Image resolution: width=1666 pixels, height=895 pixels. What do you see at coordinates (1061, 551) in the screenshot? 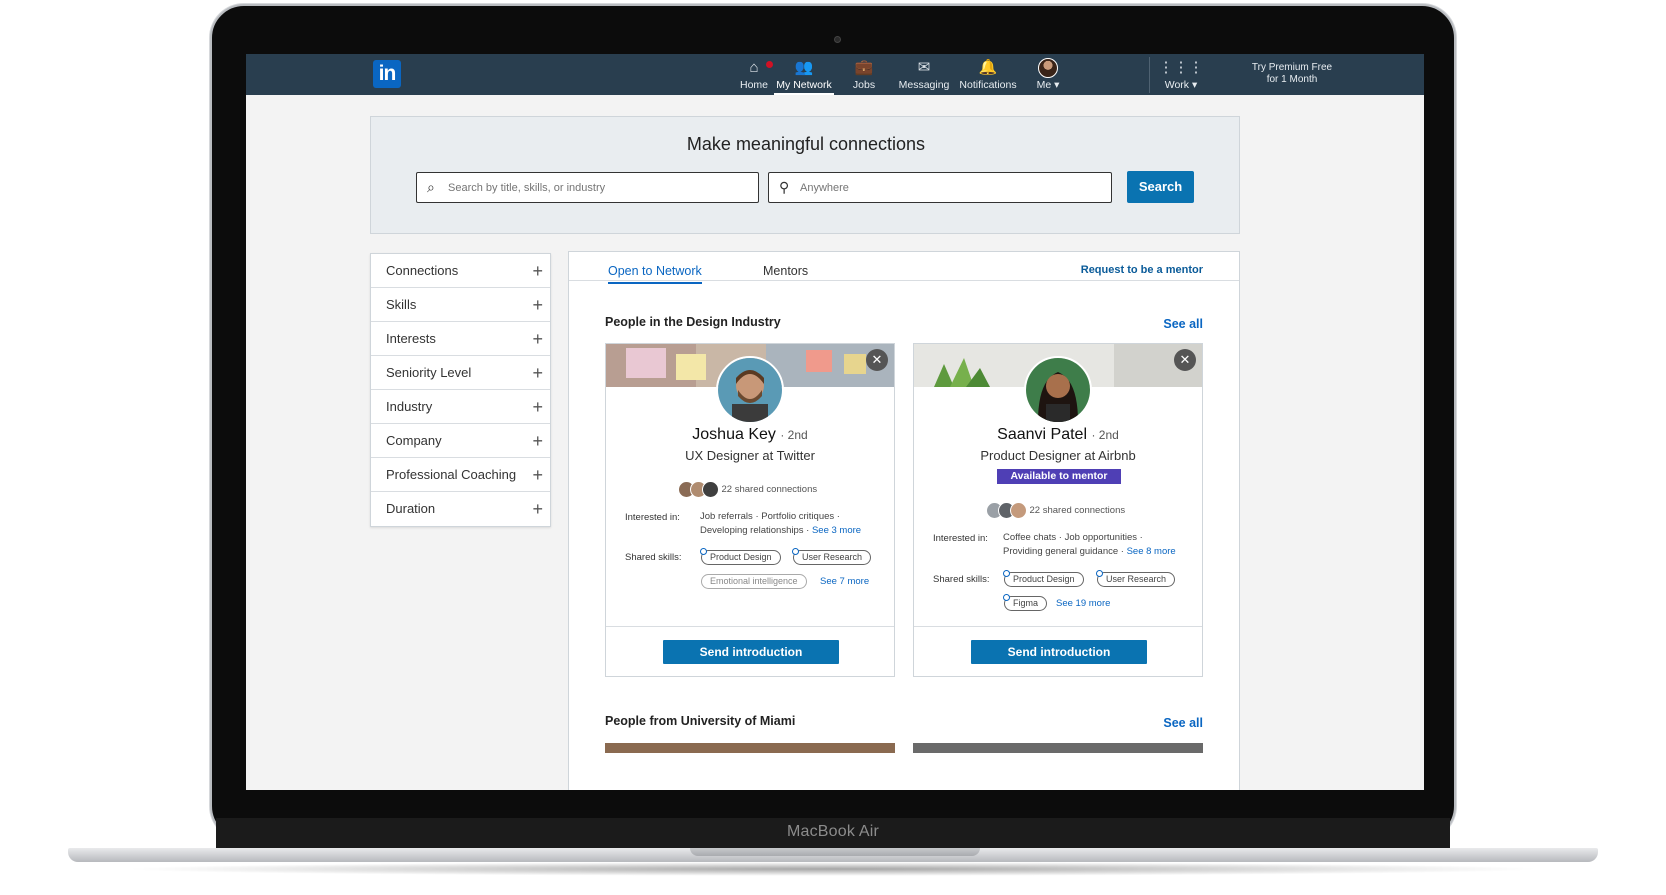
I see `interest-item: Providing general guidance` at bounding box center [1061, 551].